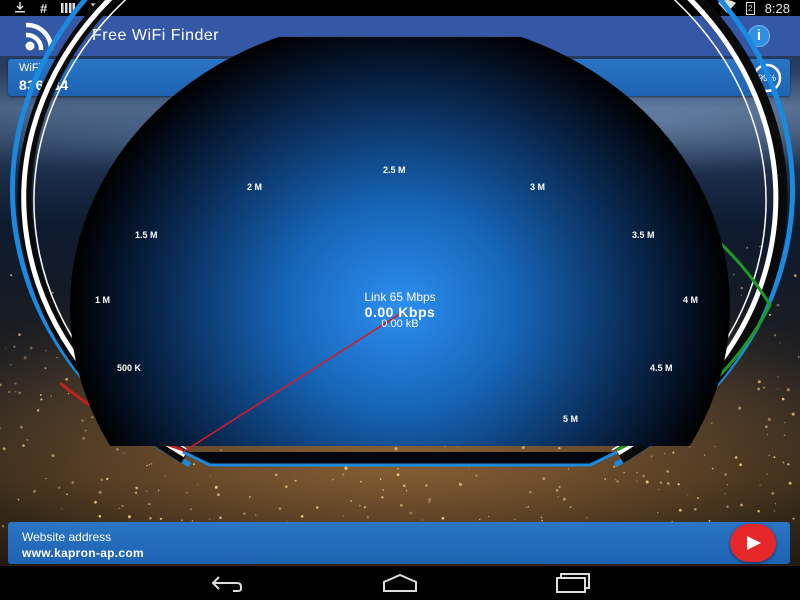 The height and width of the screenshot is (600, 800). Describe the element at coordinates (571, 419) in the screenshot. I see `gauge-label-5m: 5 M` at that location.